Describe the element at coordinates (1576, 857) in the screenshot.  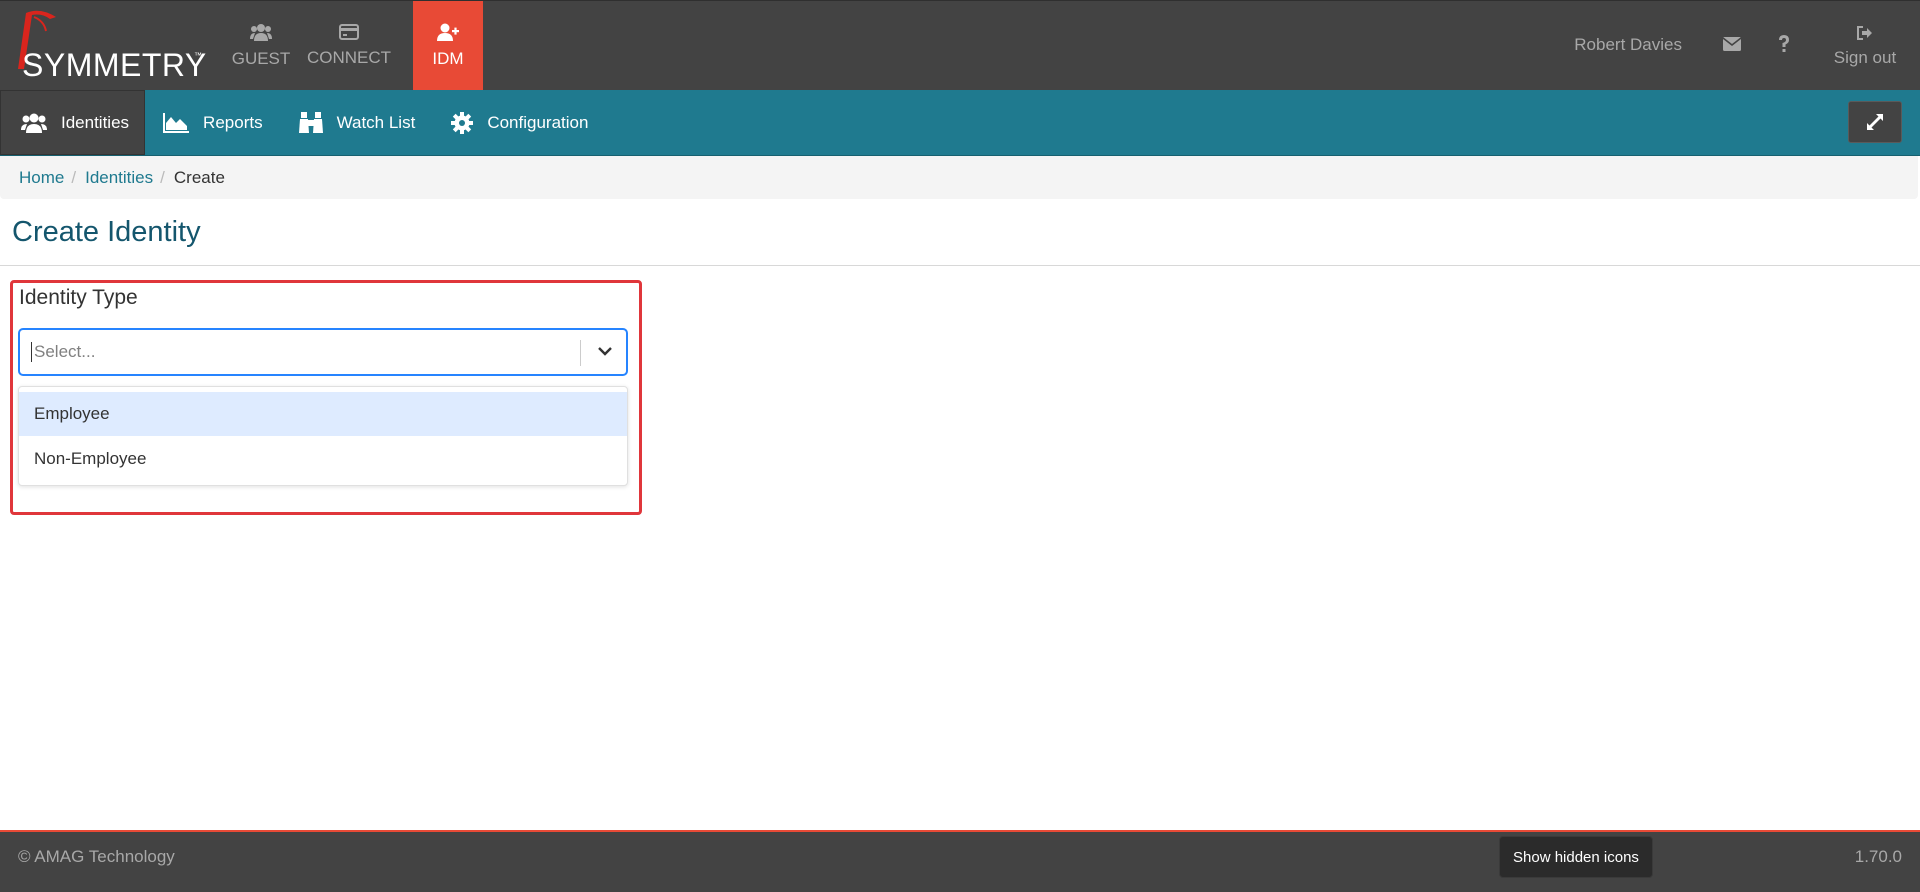
I see `show-hidden-icons-tooltip: Show hidden icons` at that location.